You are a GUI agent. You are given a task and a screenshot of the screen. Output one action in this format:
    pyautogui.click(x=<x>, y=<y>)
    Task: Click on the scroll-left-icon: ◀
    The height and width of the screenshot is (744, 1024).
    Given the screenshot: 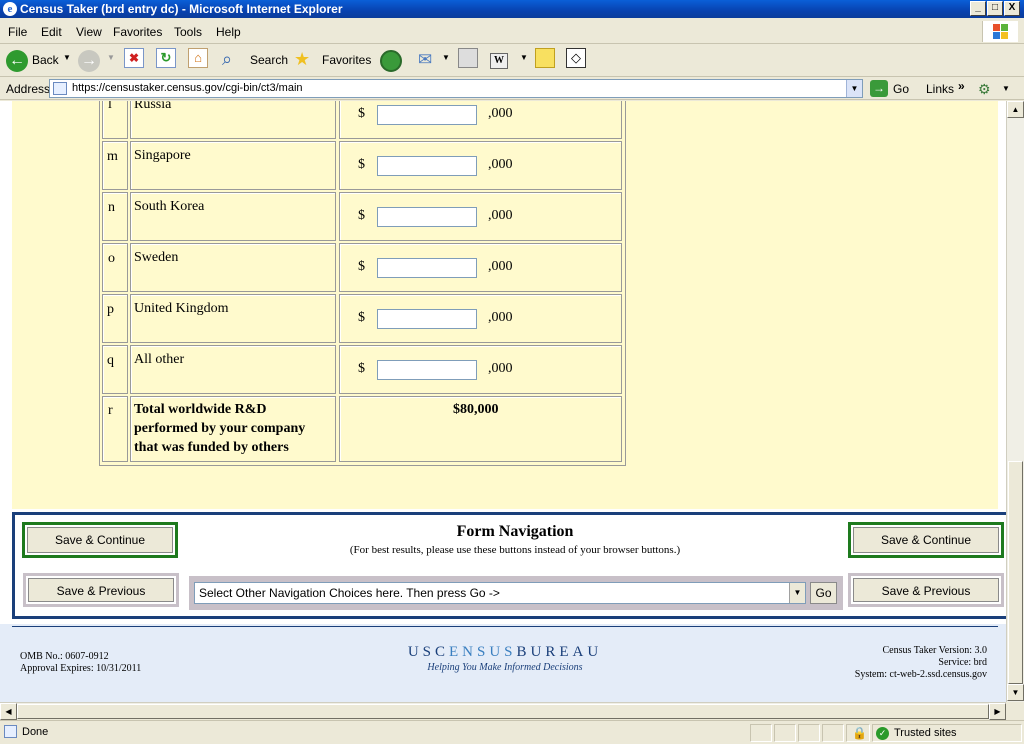 What is the action you would take?
    pyautogui.click(x=8, y=711)
    